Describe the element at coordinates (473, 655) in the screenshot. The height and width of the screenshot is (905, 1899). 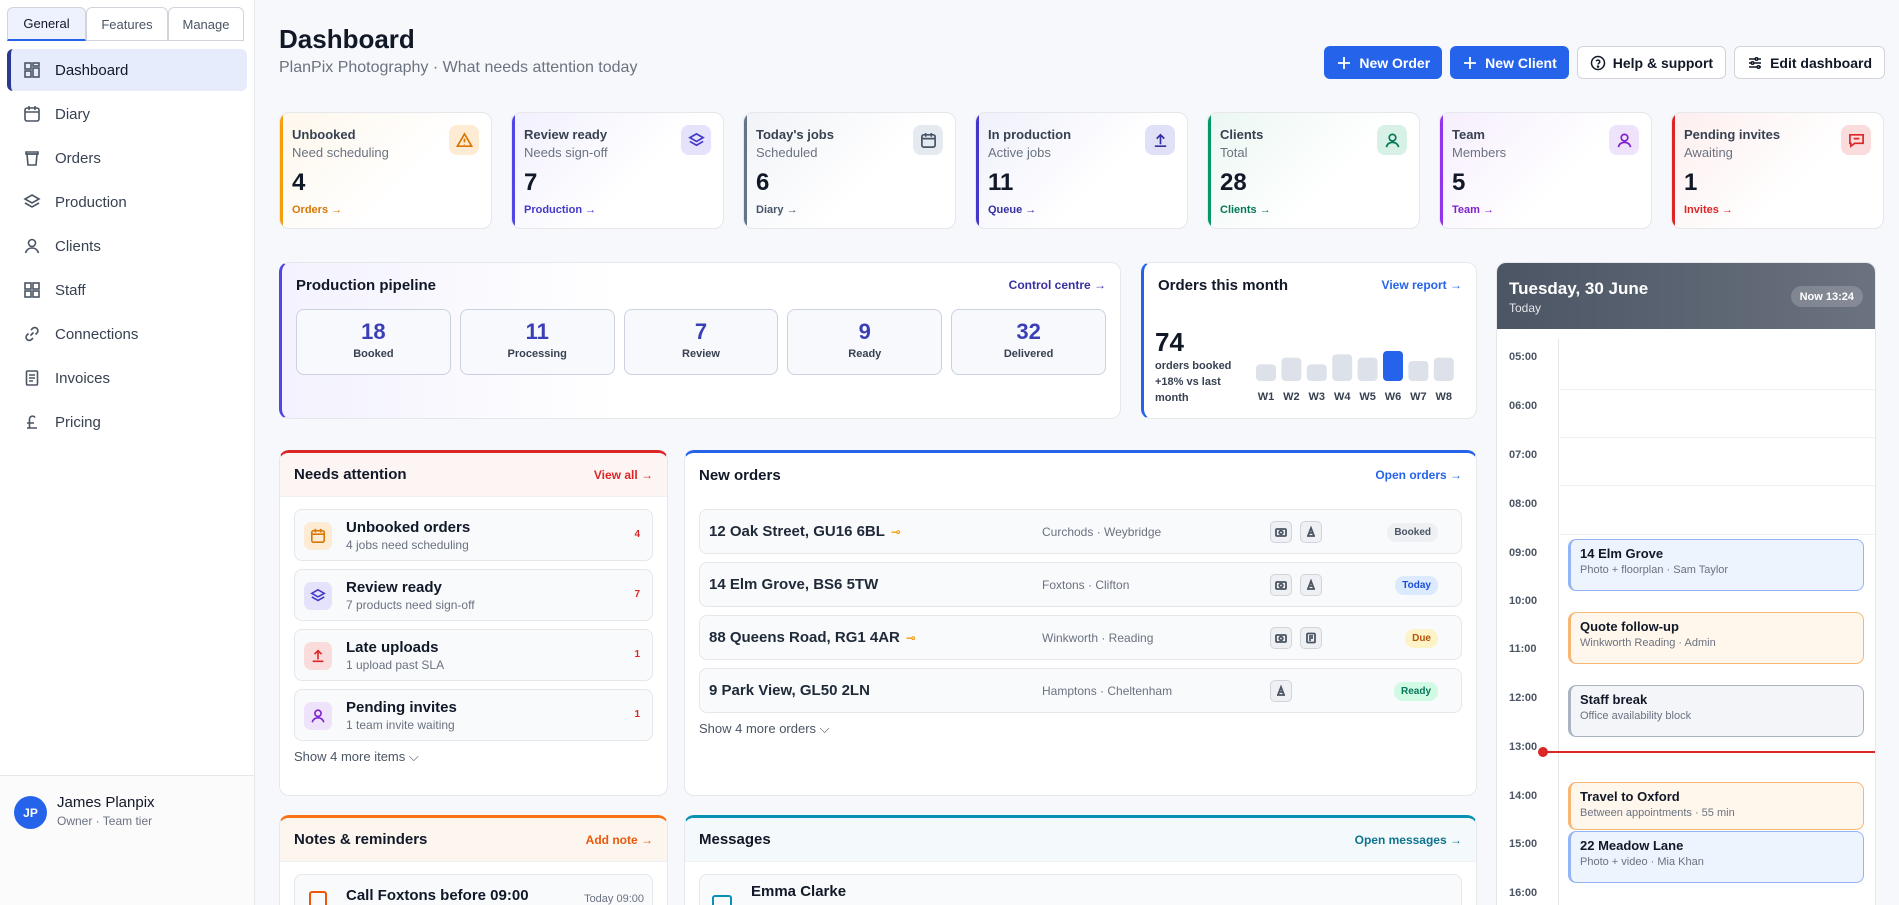
I see `attention-item: Late uploads 1 upload past SLA 1` at that location.